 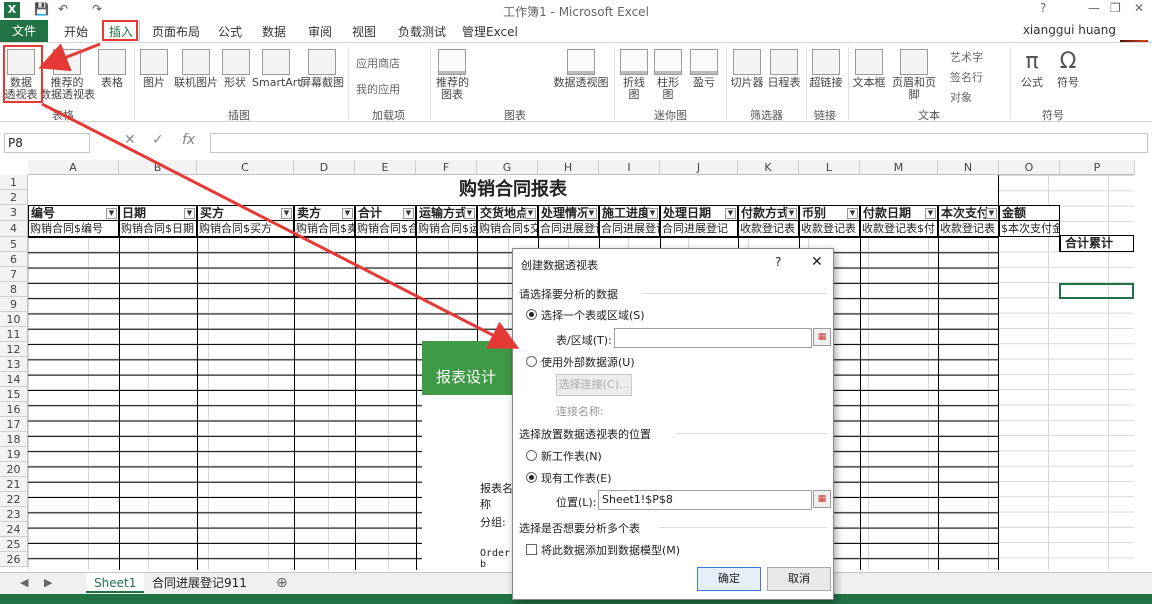 What do you see at coordinates (112, 69) in the screenshot?
I see `table-button: 表格` at bounding box center [112, 69].